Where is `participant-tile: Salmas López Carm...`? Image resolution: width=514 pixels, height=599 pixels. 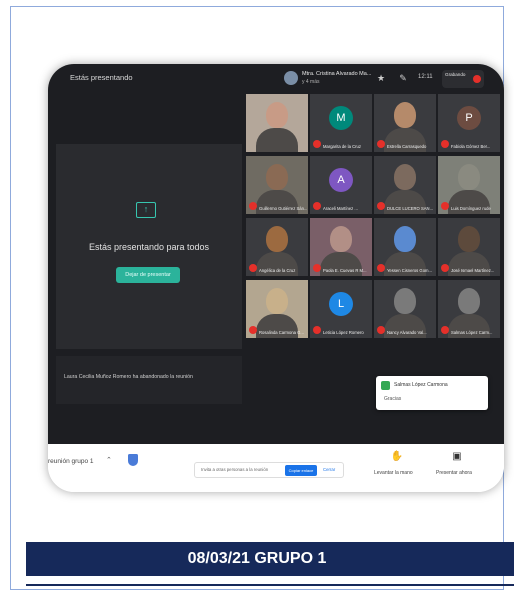 participant-tile: Salmas López Carm... is located at coordinates (469, 309).